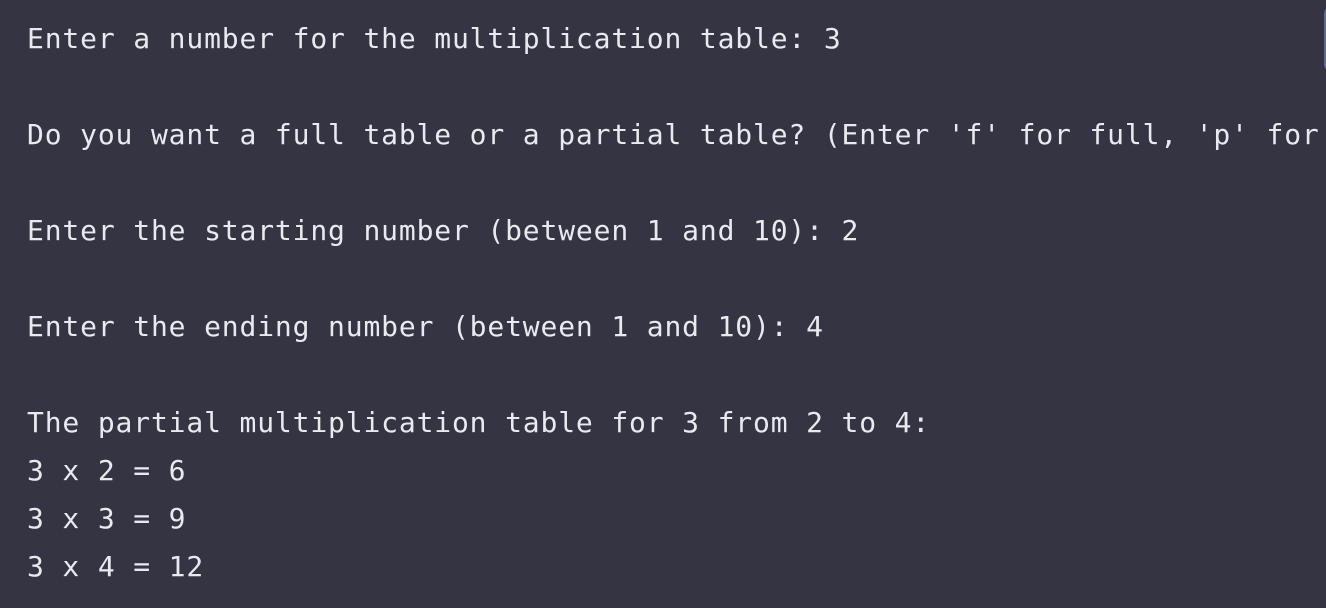 The width and height of the screenshot is (1326, 608). What do you see at coordinates (107, 470) in the screenshot?
I see `terminal-line: 3 x 2 = 6` at bounding box center [107, 470].